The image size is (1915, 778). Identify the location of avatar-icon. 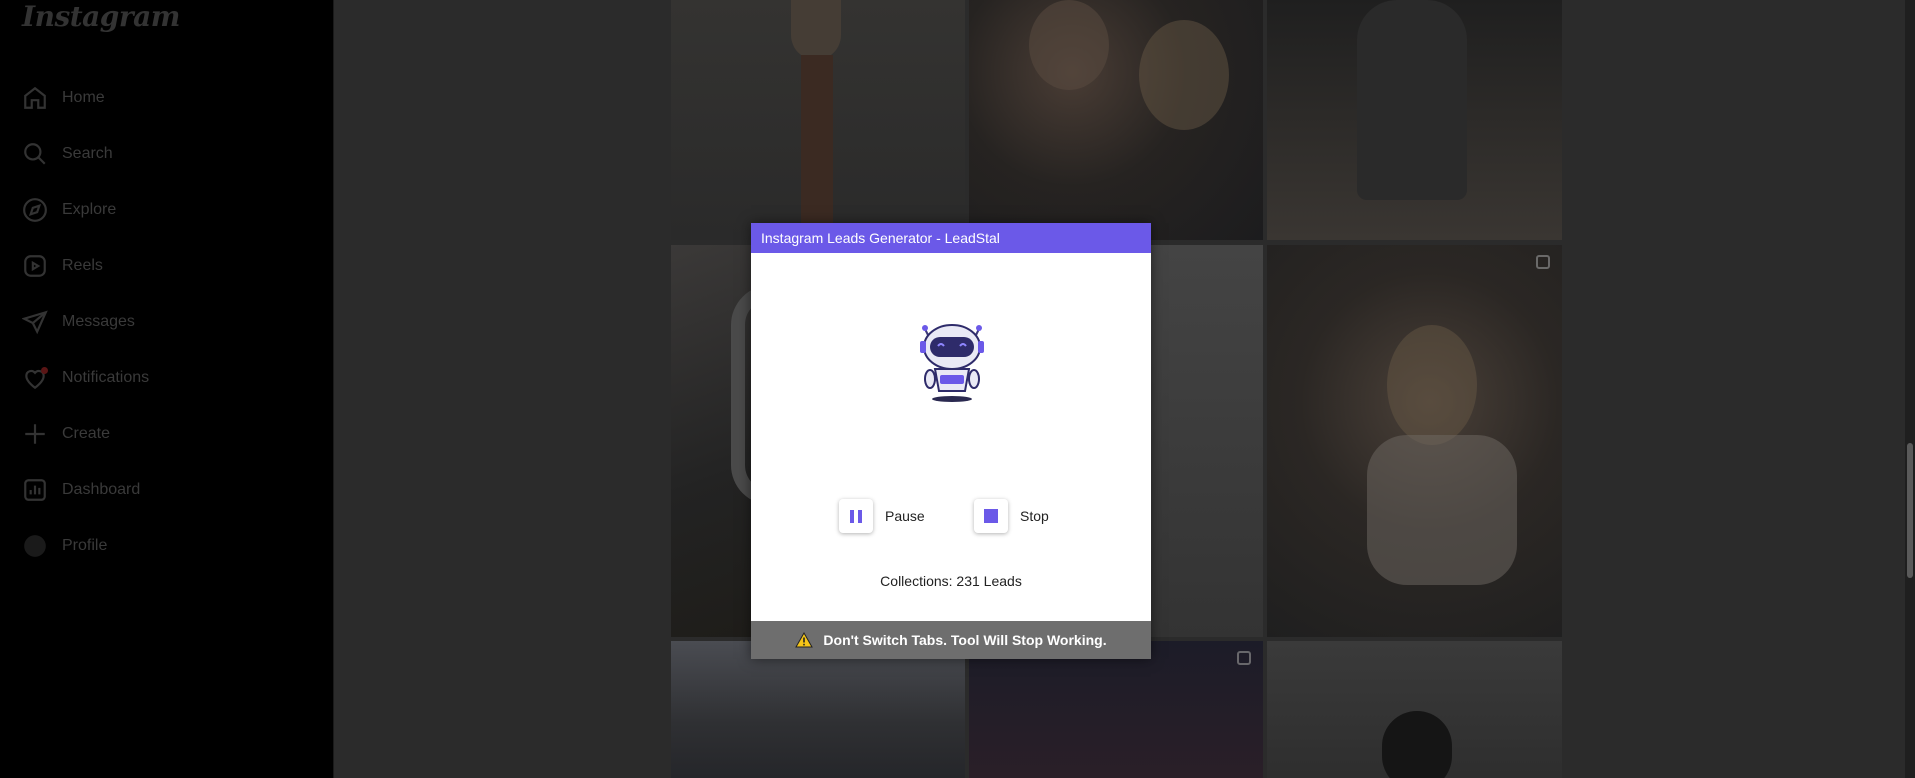
(35, 546).